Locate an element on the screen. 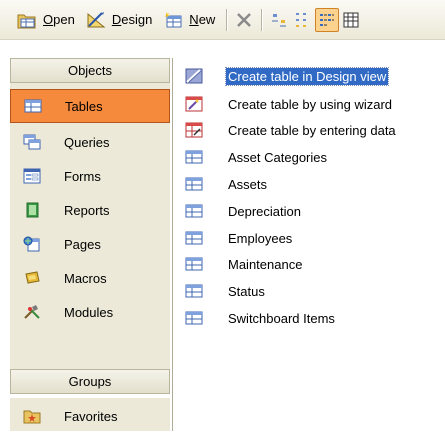 The image size is (445, 433). list-item-label: Status is located at coordinates (246, 291).